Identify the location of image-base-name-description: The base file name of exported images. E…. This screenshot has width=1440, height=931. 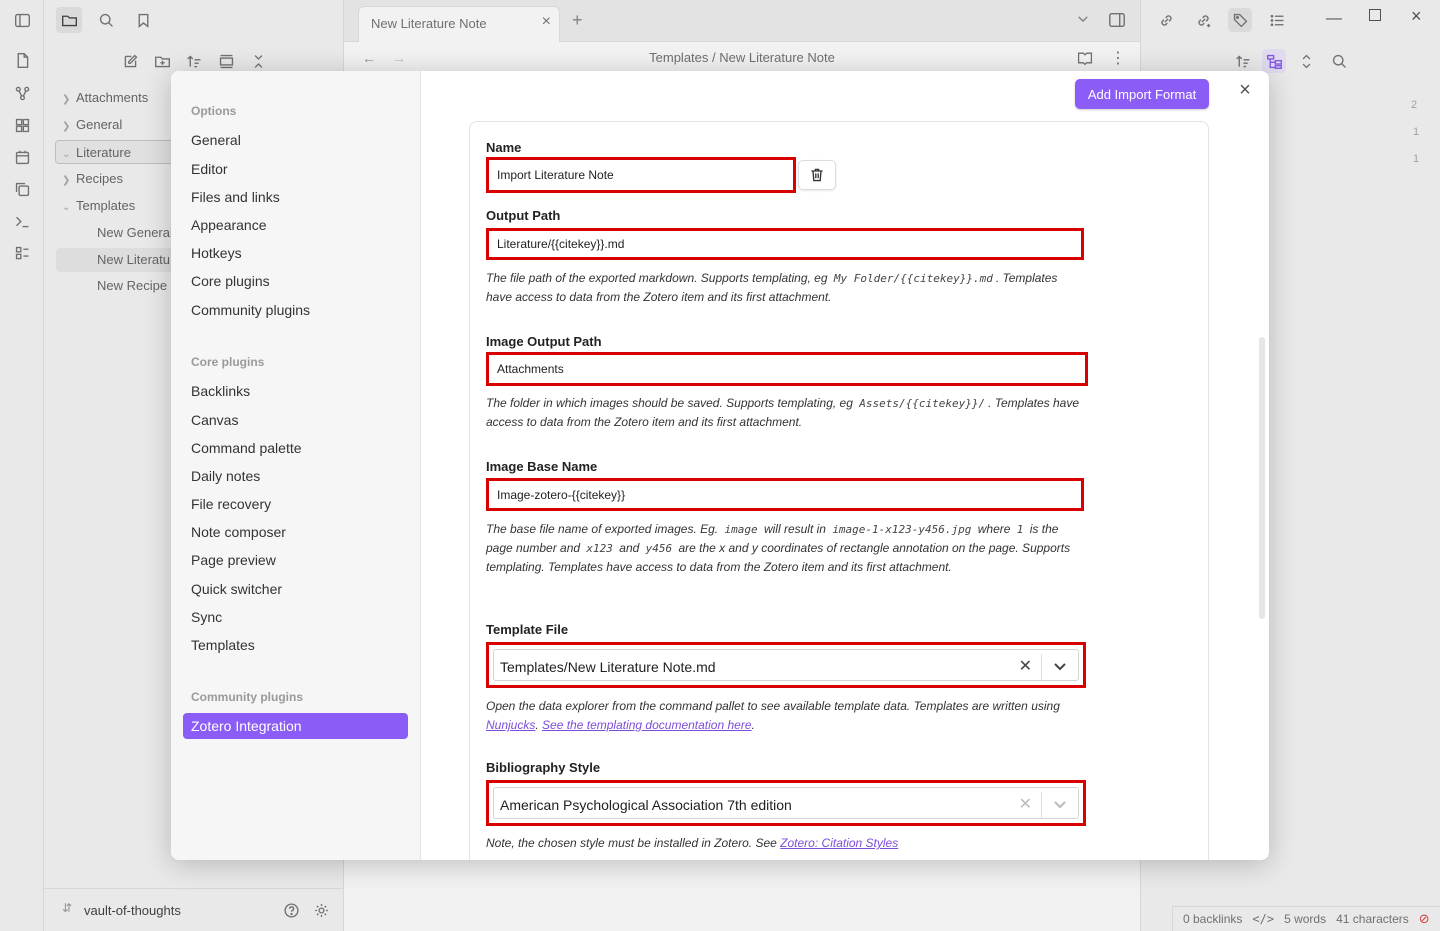
(778, 548).